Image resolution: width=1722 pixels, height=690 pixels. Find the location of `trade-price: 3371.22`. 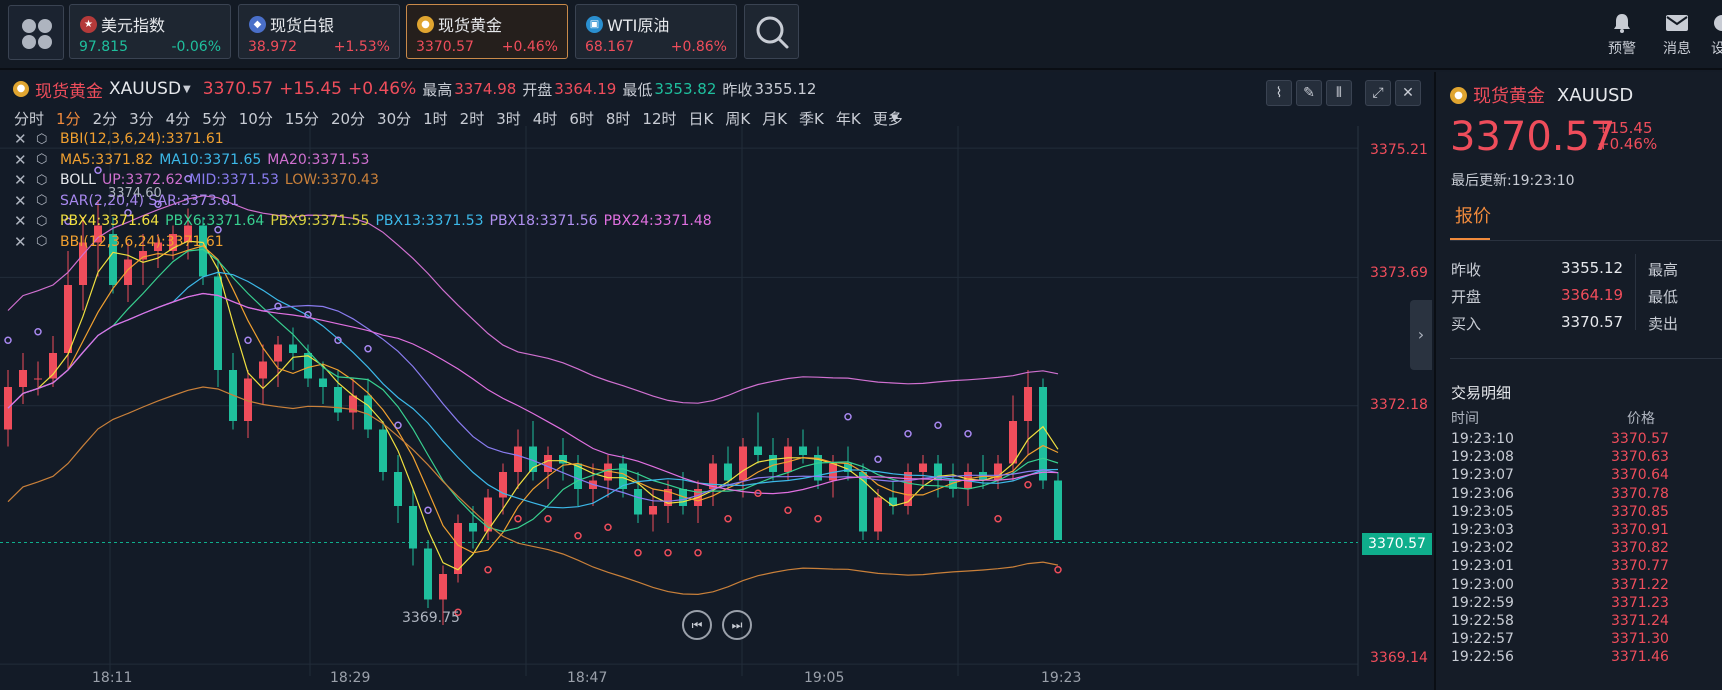

trade-price: 3371.22 is located at coordinates (1640, 584).